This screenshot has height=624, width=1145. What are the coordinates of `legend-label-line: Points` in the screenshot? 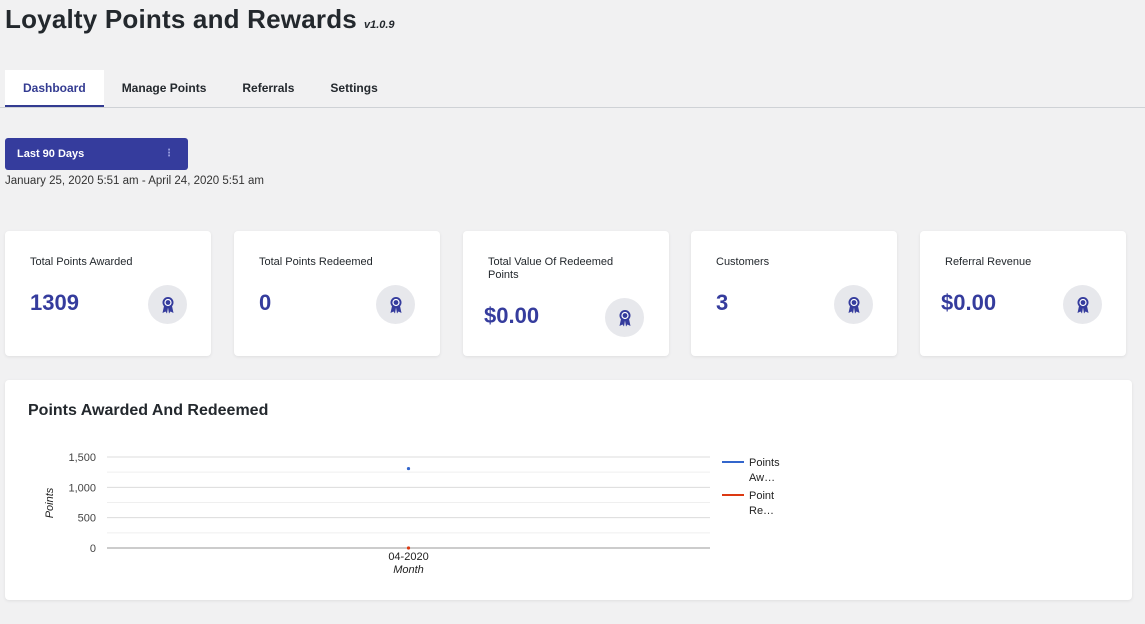 It's located at (764, 463).